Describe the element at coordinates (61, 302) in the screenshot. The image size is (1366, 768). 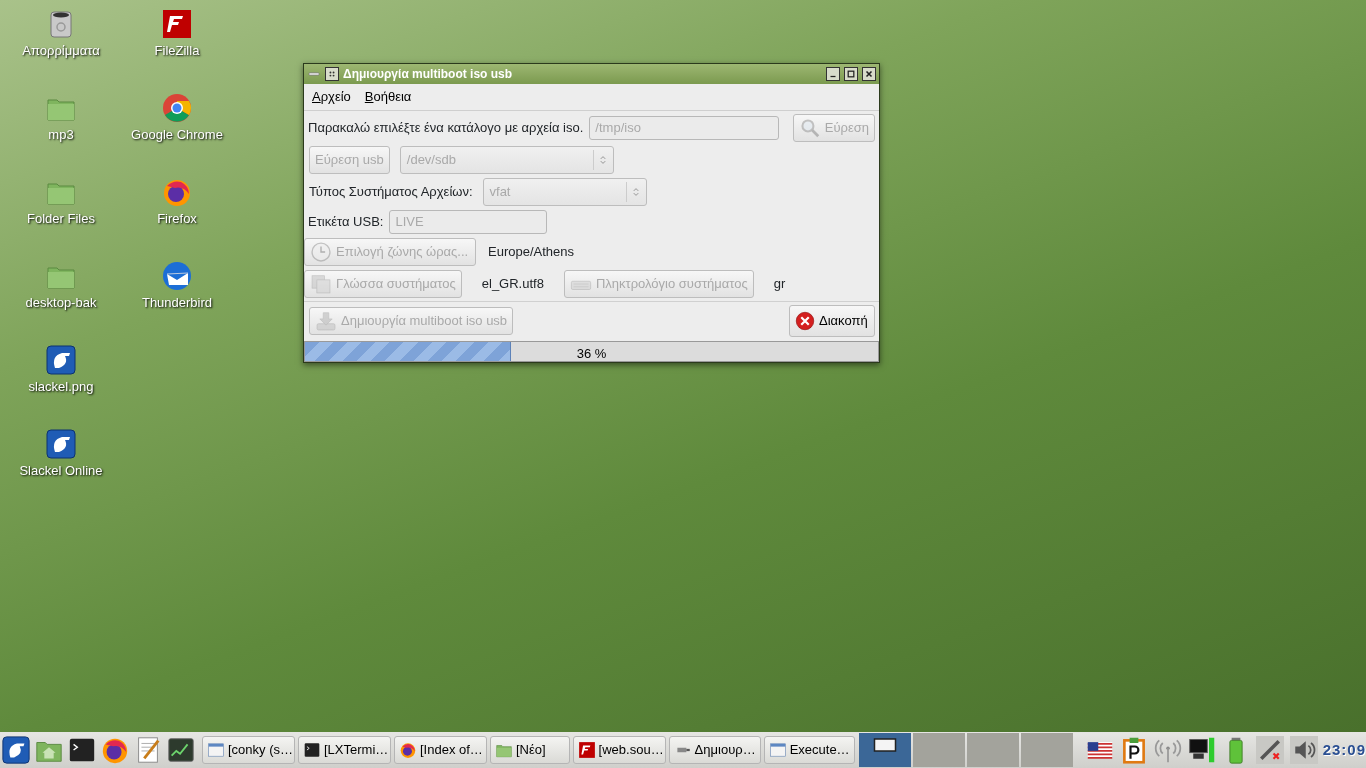
I see `icon-label: desktop-bak` at that location.